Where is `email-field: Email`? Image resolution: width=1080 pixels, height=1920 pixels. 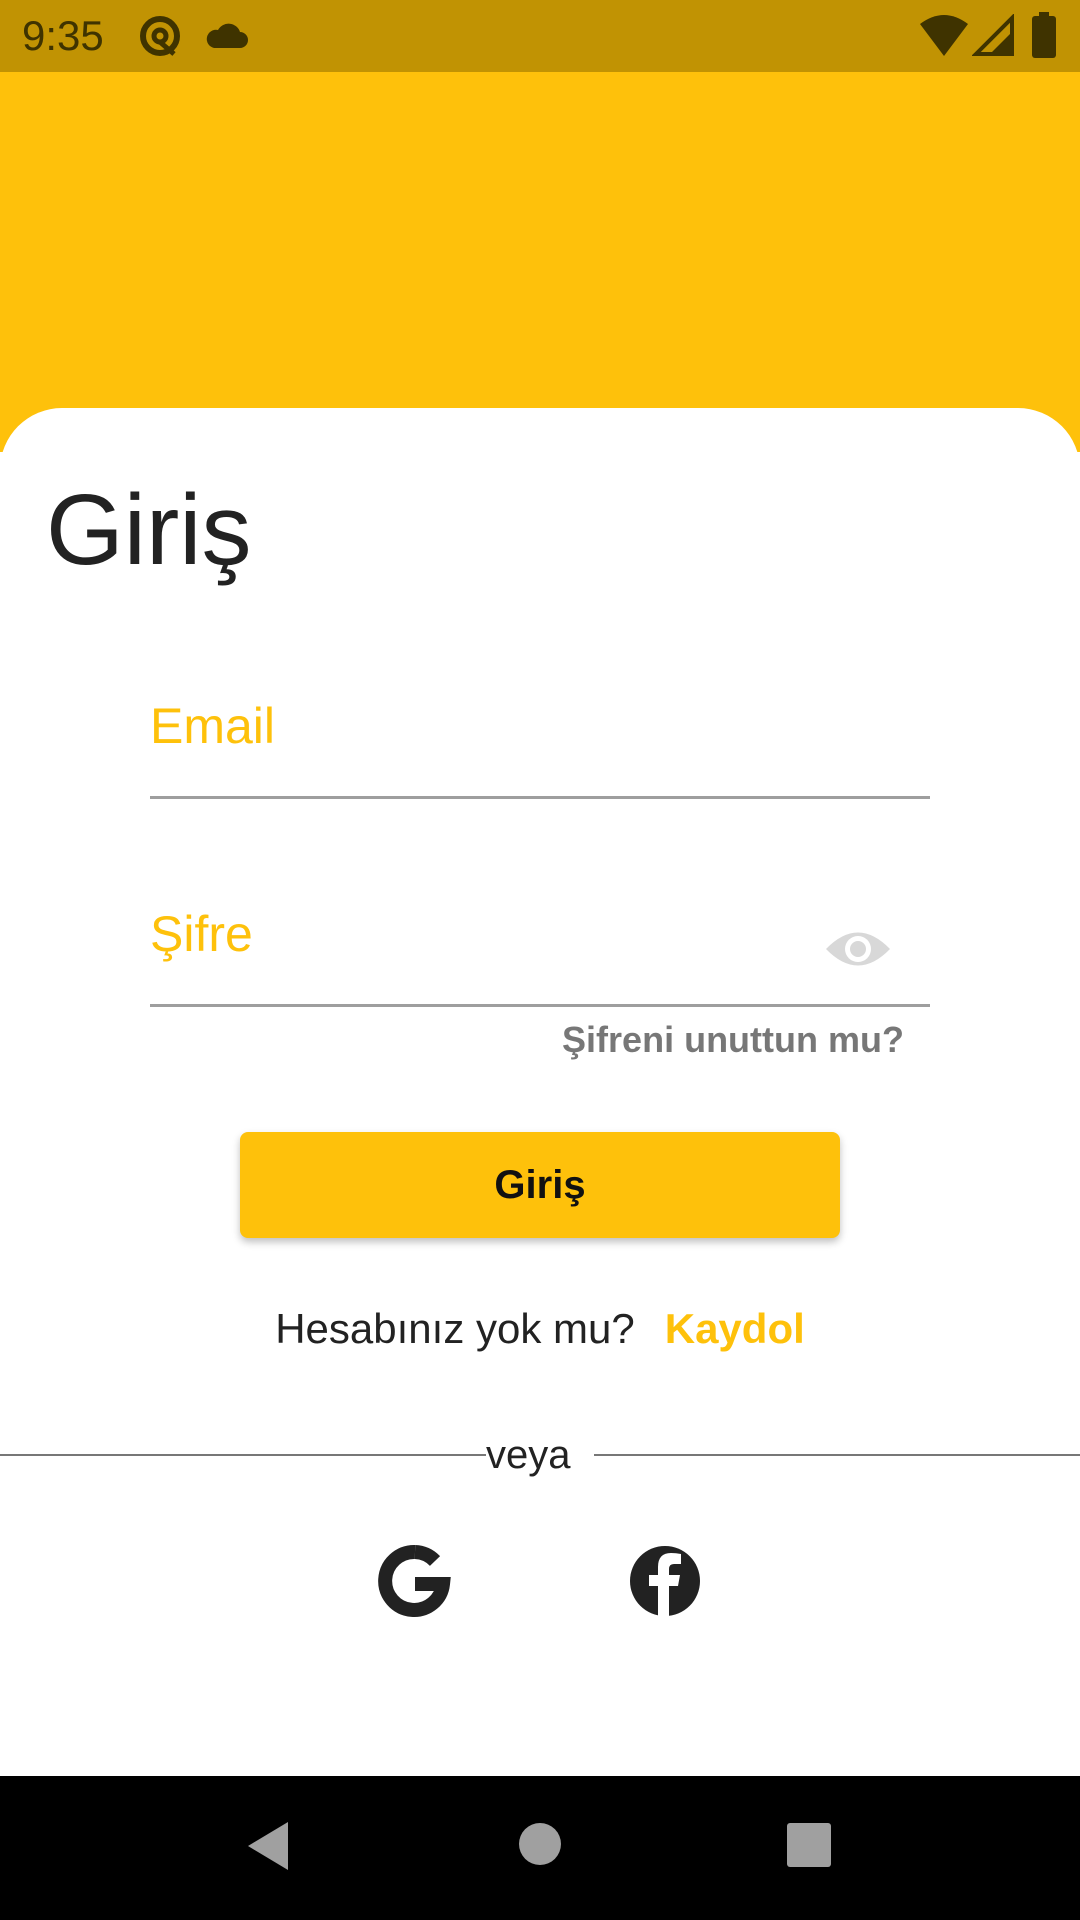 email-field: Email is located at coordinates (540, 742).